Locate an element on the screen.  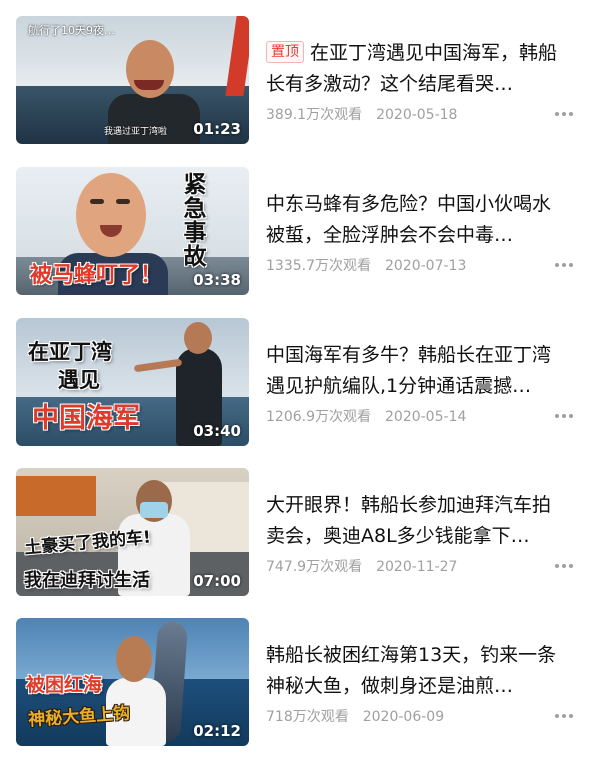
view-count: 1206.9万次观看 is located at coordinates (318, 417).